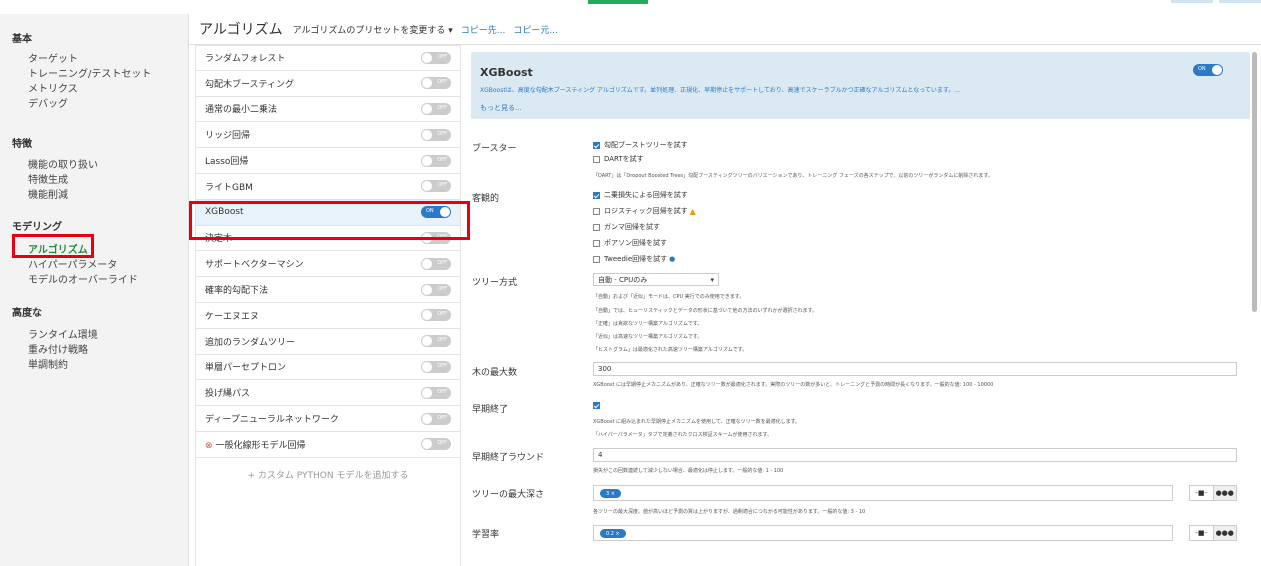 This screenshot has height=566, width=1261. What do you see at coordinates (495, 283) in the screenshot?
I see `tree-method-label: ツリー方式` at bounding box center [495, 283].